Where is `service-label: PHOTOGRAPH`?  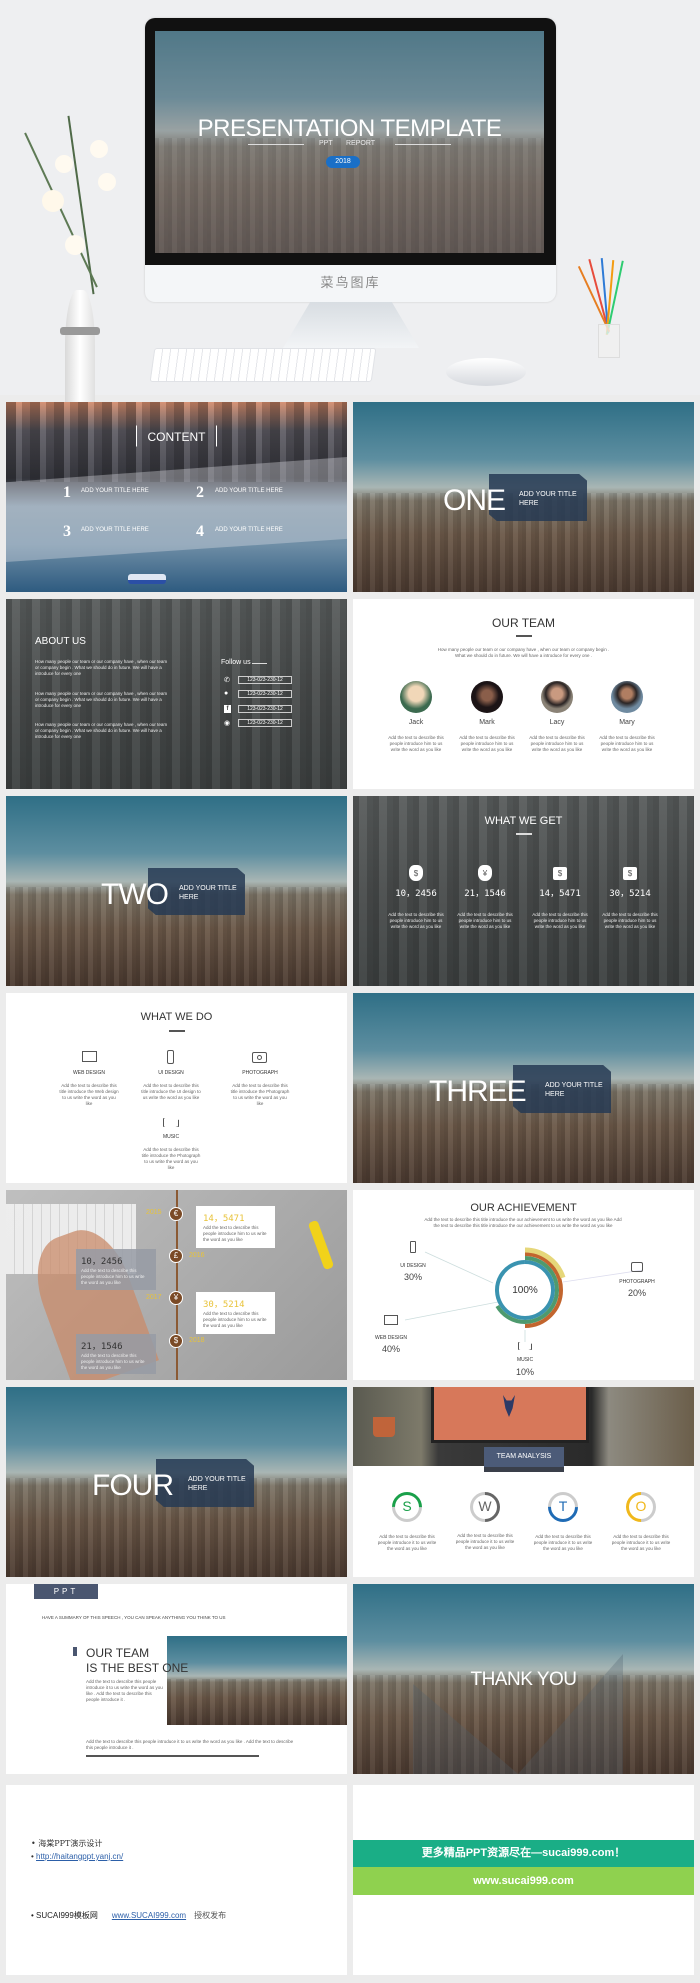
service-label: PHOTOGRAPH is located at coordinates (260, 1073).